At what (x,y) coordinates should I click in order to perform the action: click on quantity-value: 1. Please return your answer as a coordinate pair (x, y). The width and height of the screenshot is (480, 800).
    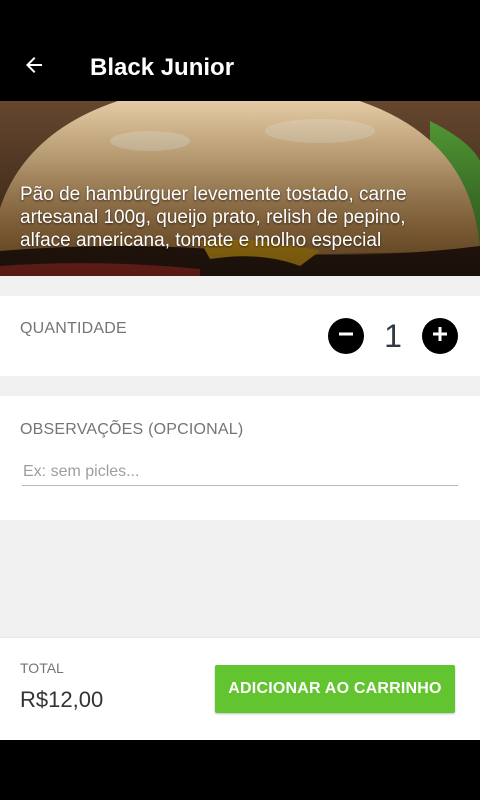
    Looking at the image, I should click on (393, 336).